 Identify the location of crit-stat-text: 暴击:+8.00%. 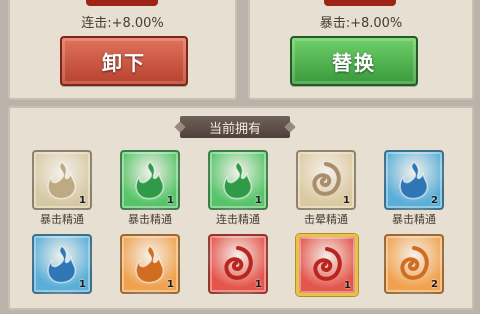
(361, 23).